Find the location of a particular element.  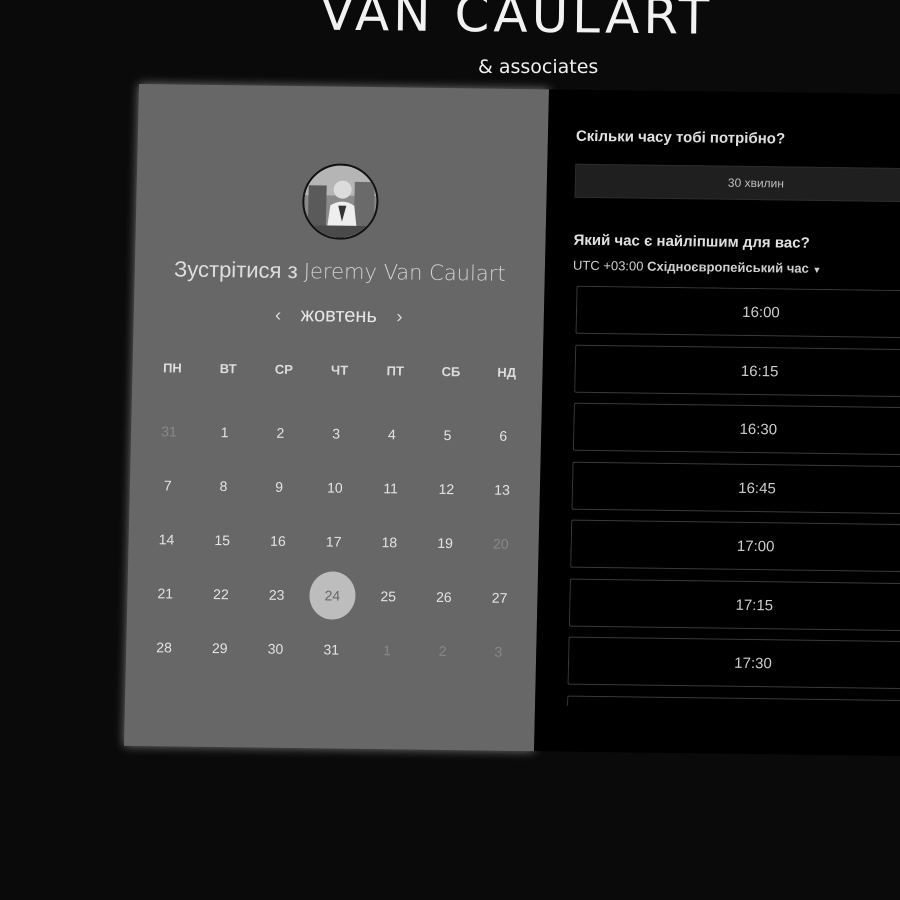

calendar-week: 14 15 16 17 18 19 20 is located at coordinates (335, 541).